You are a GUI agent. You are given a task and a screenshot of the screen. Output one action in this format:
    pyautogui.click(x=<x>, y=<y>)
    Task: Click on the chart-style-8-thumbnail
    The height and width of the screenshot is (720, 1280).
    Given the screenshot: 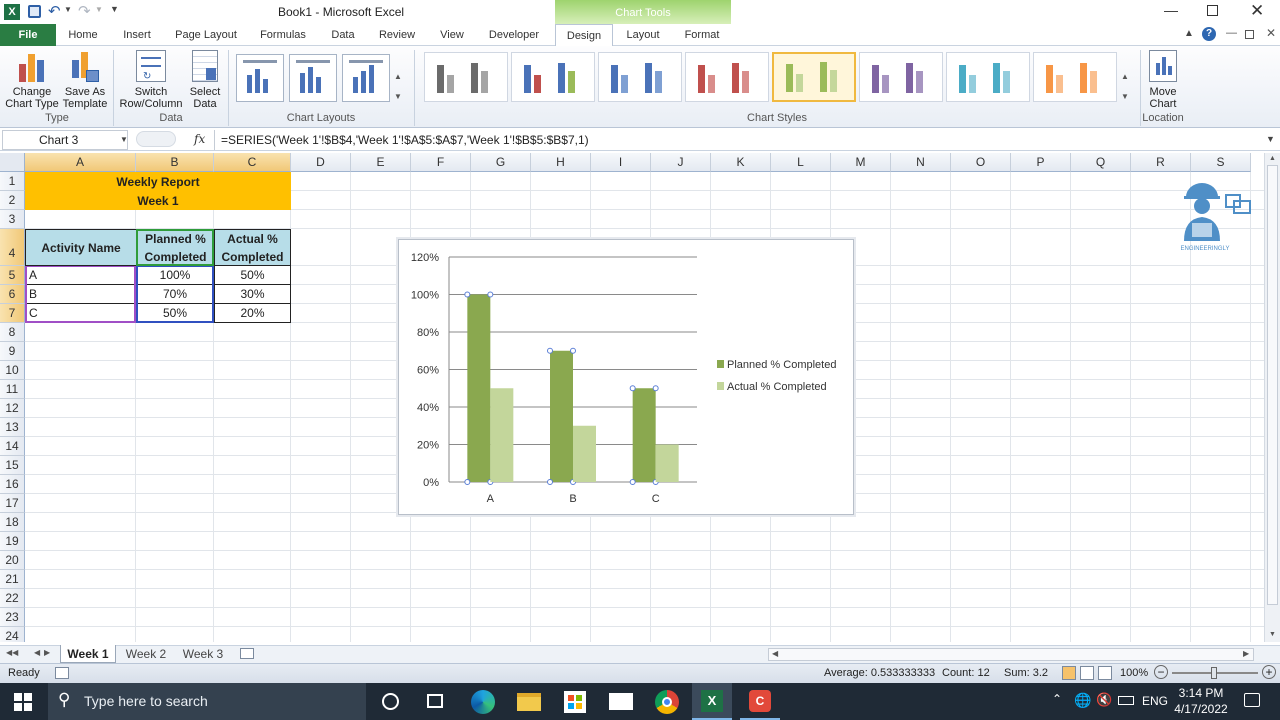 What is the action you would take?
    pyautogui.click(x=1075, y=77)
    